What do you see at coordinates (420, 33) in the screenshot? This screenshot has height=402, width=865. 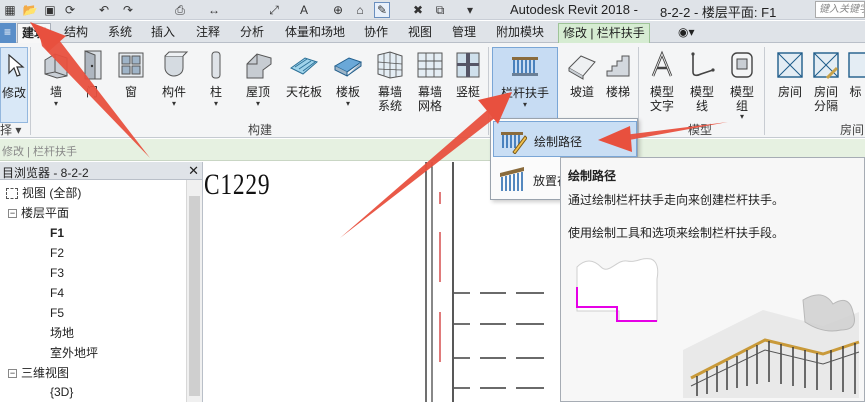 I see `tab-view: 视图` at bounding box center [420, 33].